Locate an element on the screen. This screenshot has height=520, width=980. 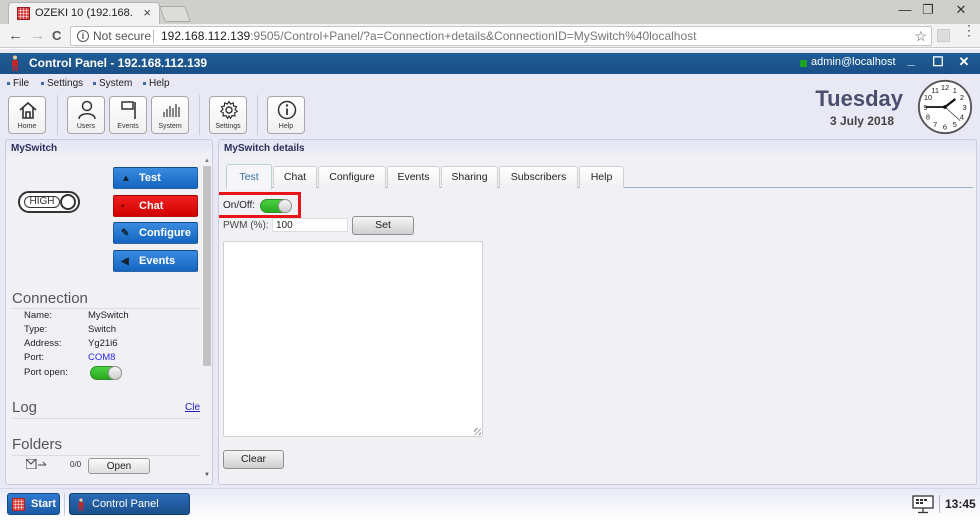
ribbon-users-button: Users is located at coordinates (86, 115).